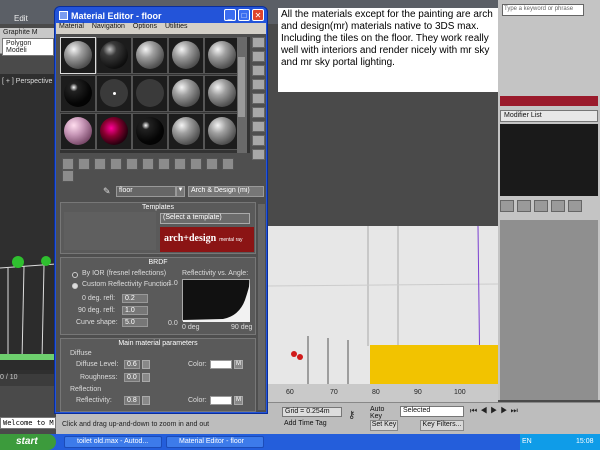 The width and height of the screenshot is (600, 450). I want to click on graphite-ribbon: Graphite M Polygon Modeli, so click(28, 42).